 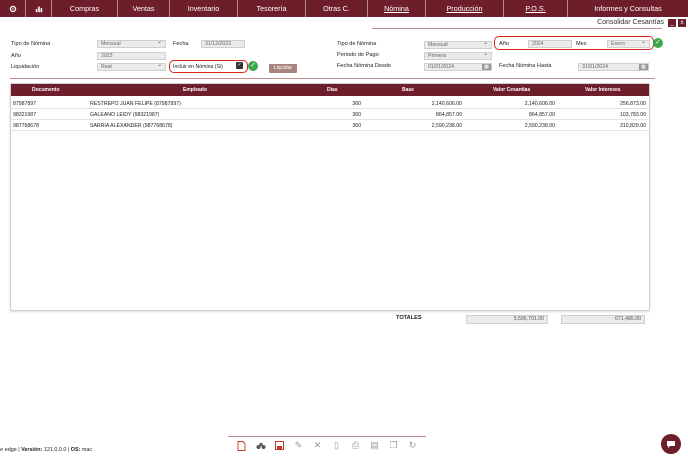 What do you see at coordinates (633, 126) in the screenshot?
I see `cell-intereses: 310,829.00` at bounding box center [633, 126].